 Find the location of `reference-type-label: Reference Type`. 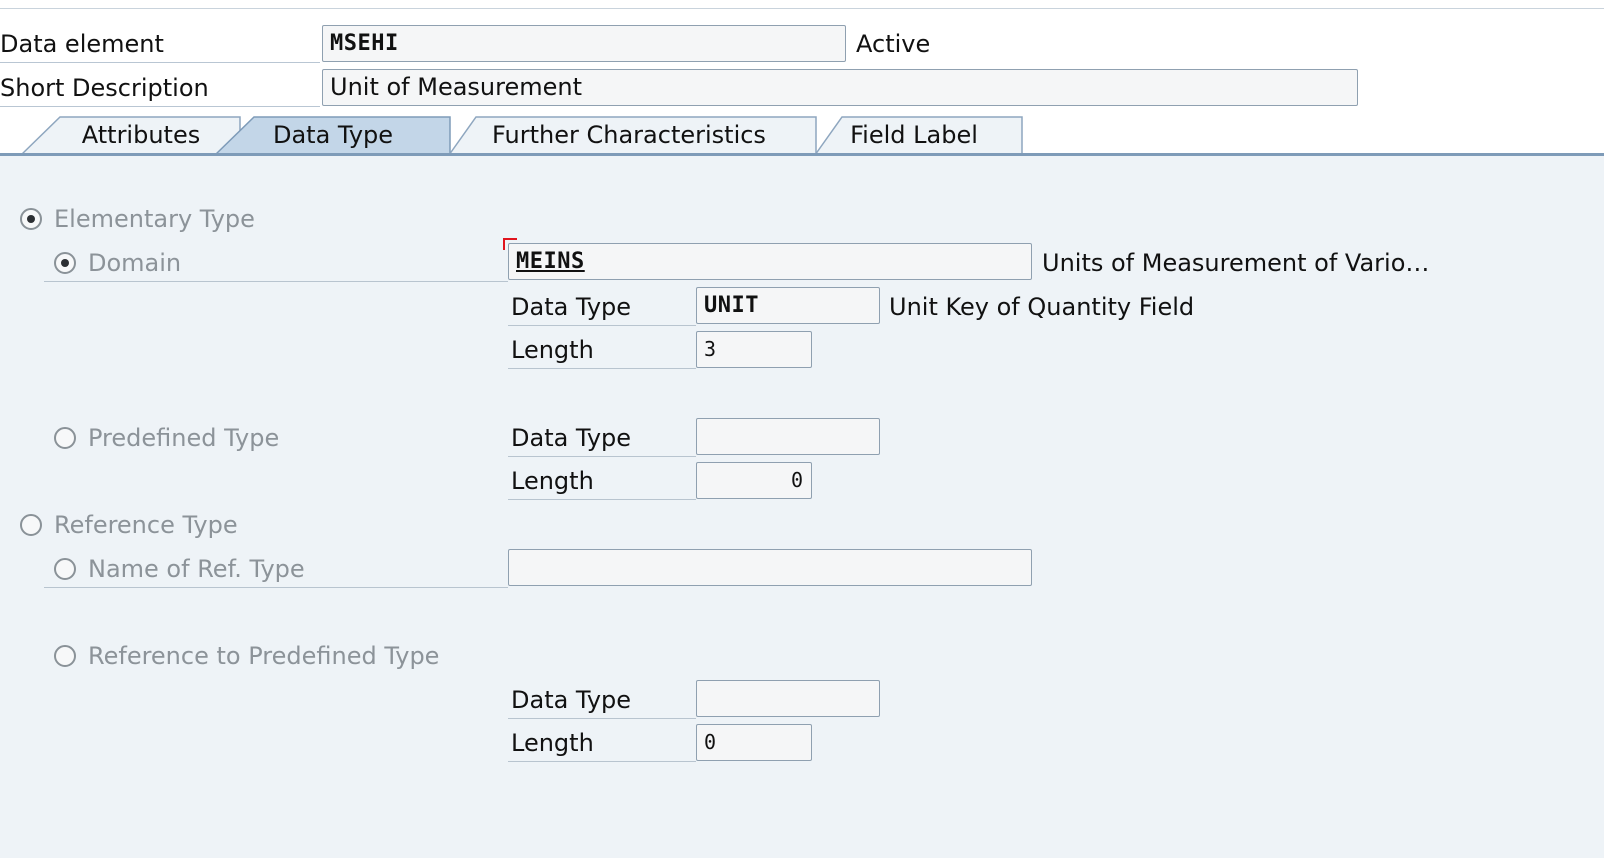

reference-type-label: Reference Type is located at coordinates (146, 525).